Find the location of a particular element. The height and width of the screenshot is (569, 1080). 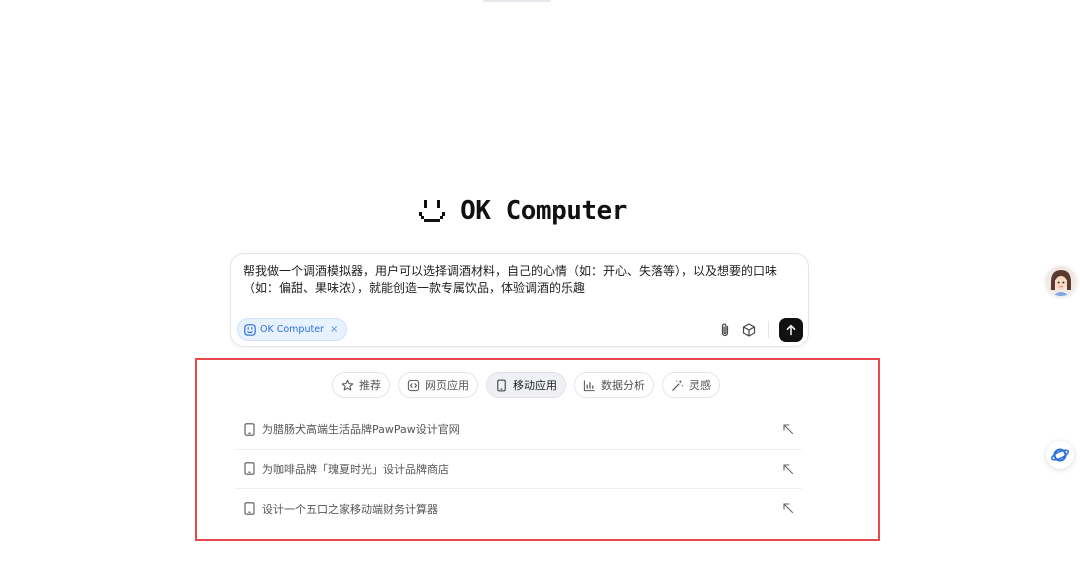

brand-header: OK Computer is located at coordinates (522, 211).